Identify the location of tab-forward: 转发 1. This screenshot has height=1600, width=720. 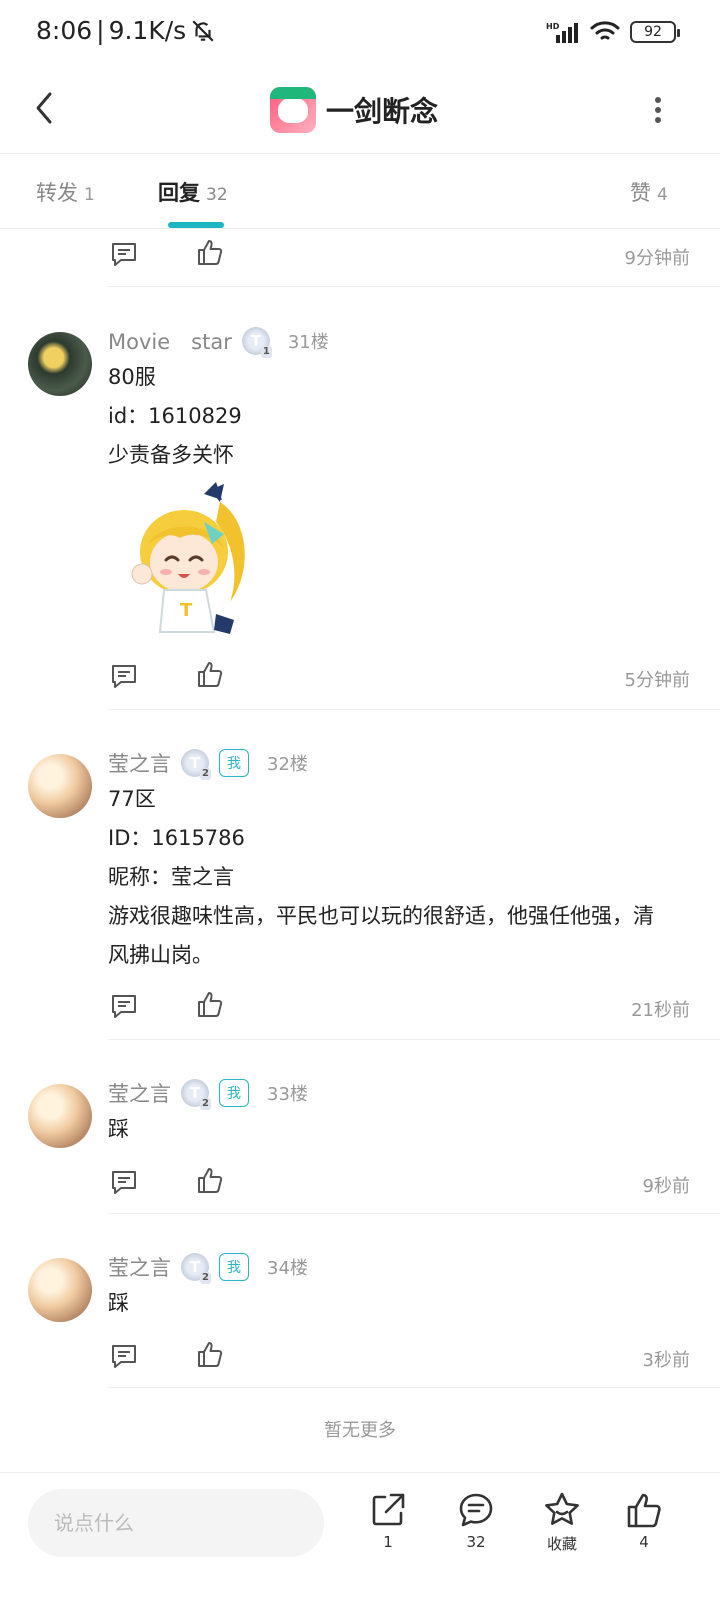
(65, 192).